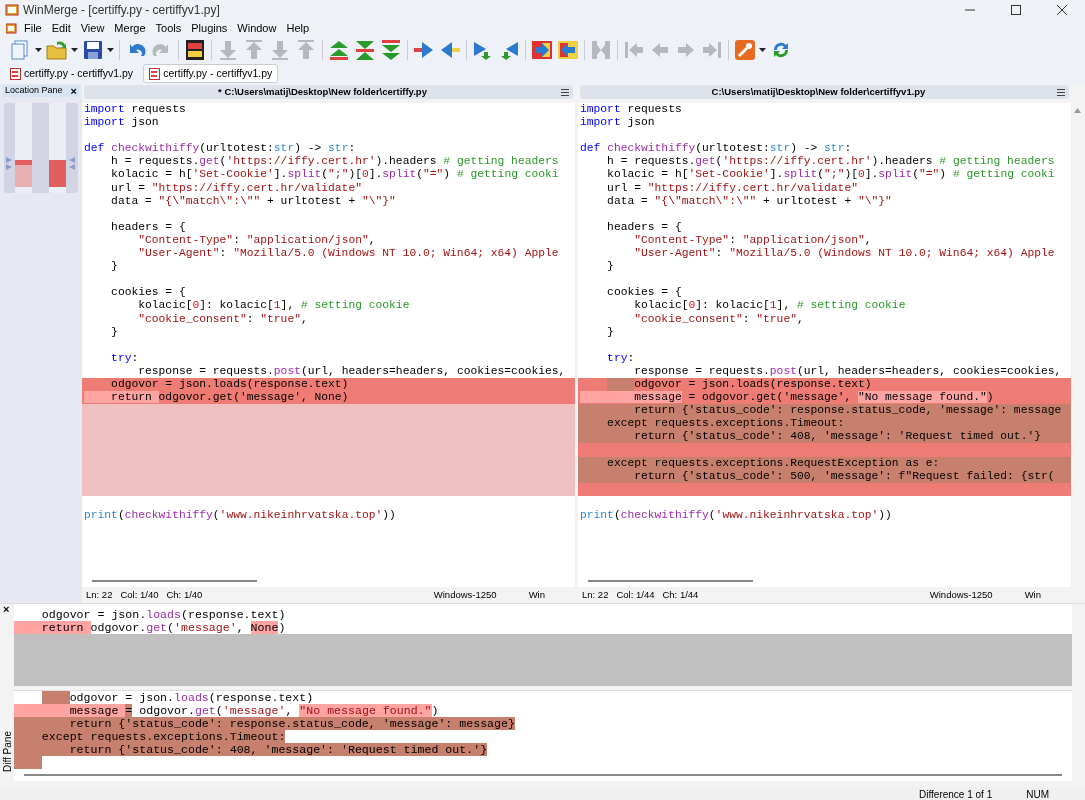 The image size is (1085, 800). What do you see at coordinates (543, 736) in the screenshot?
I see `code-line: except requests.exceptions.Timeout:` at bounding box center [543, 736].